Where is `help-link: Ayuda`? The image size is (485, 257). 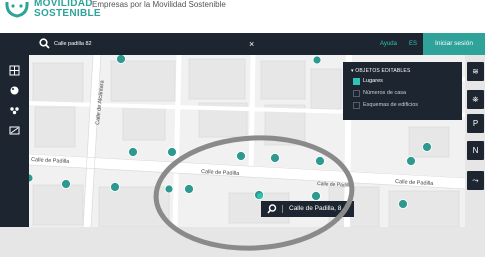 help-link: Ayuda is located at coordinates (388, 44).